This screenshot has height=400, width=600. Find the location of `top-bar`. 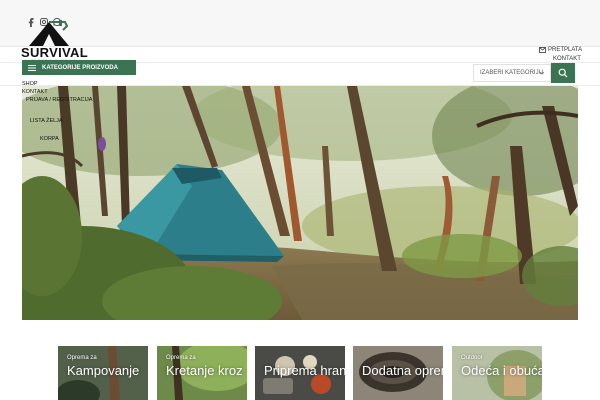

top-bar is located at coordinates (300, 23).